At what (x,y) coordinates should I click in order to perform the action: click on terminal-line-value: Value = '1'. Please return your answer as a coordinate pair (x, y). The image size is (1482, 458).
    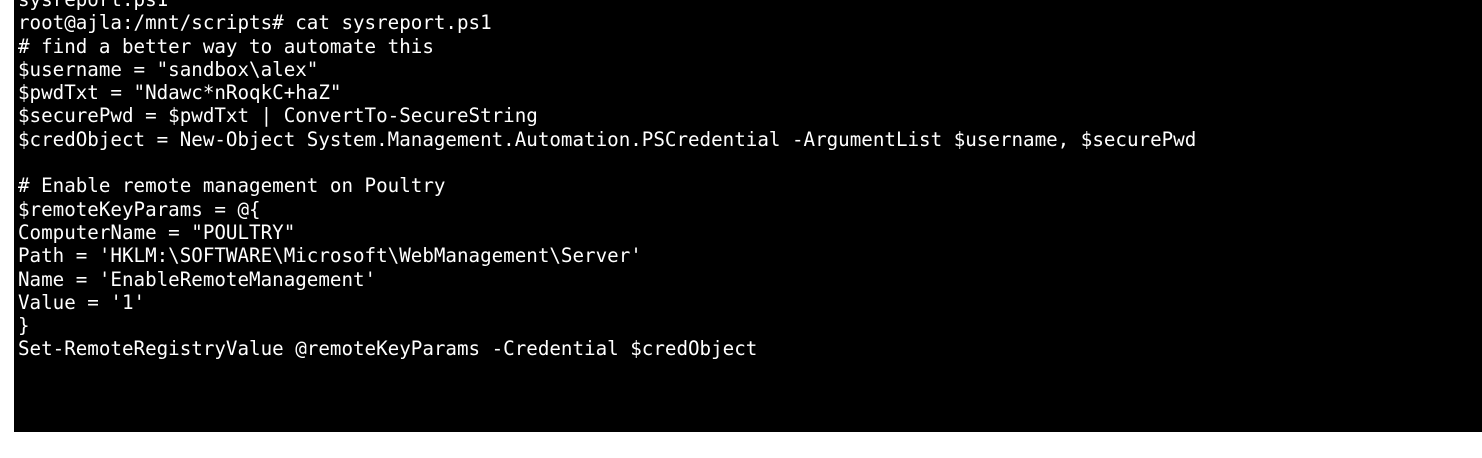
    Looking at the image, I should click on (82, 302).